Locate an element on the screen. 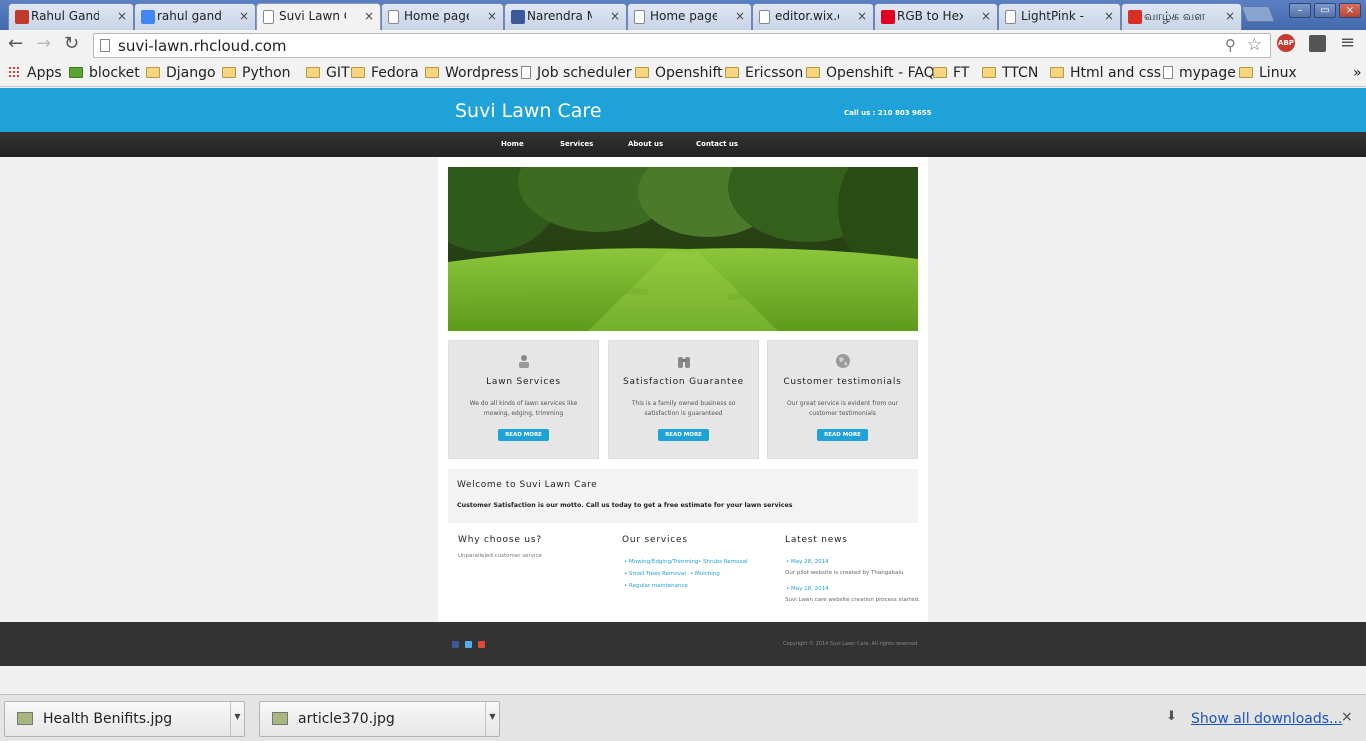 This screenshot has height=741, width=1366. bookmark-mypage: mypage is located at coordinates (1199, 73).